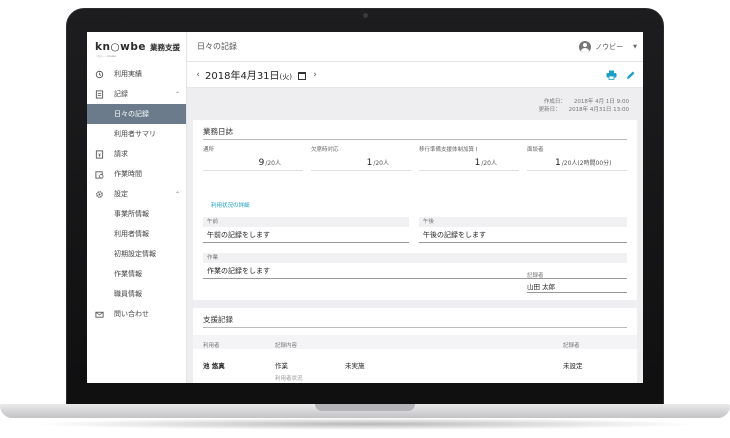 The width and height of the screenshot is (730, 438). Describe the element at coordinates (121, 194) in the screenshot. I see `sidebar-item-label: 設定` at that location.